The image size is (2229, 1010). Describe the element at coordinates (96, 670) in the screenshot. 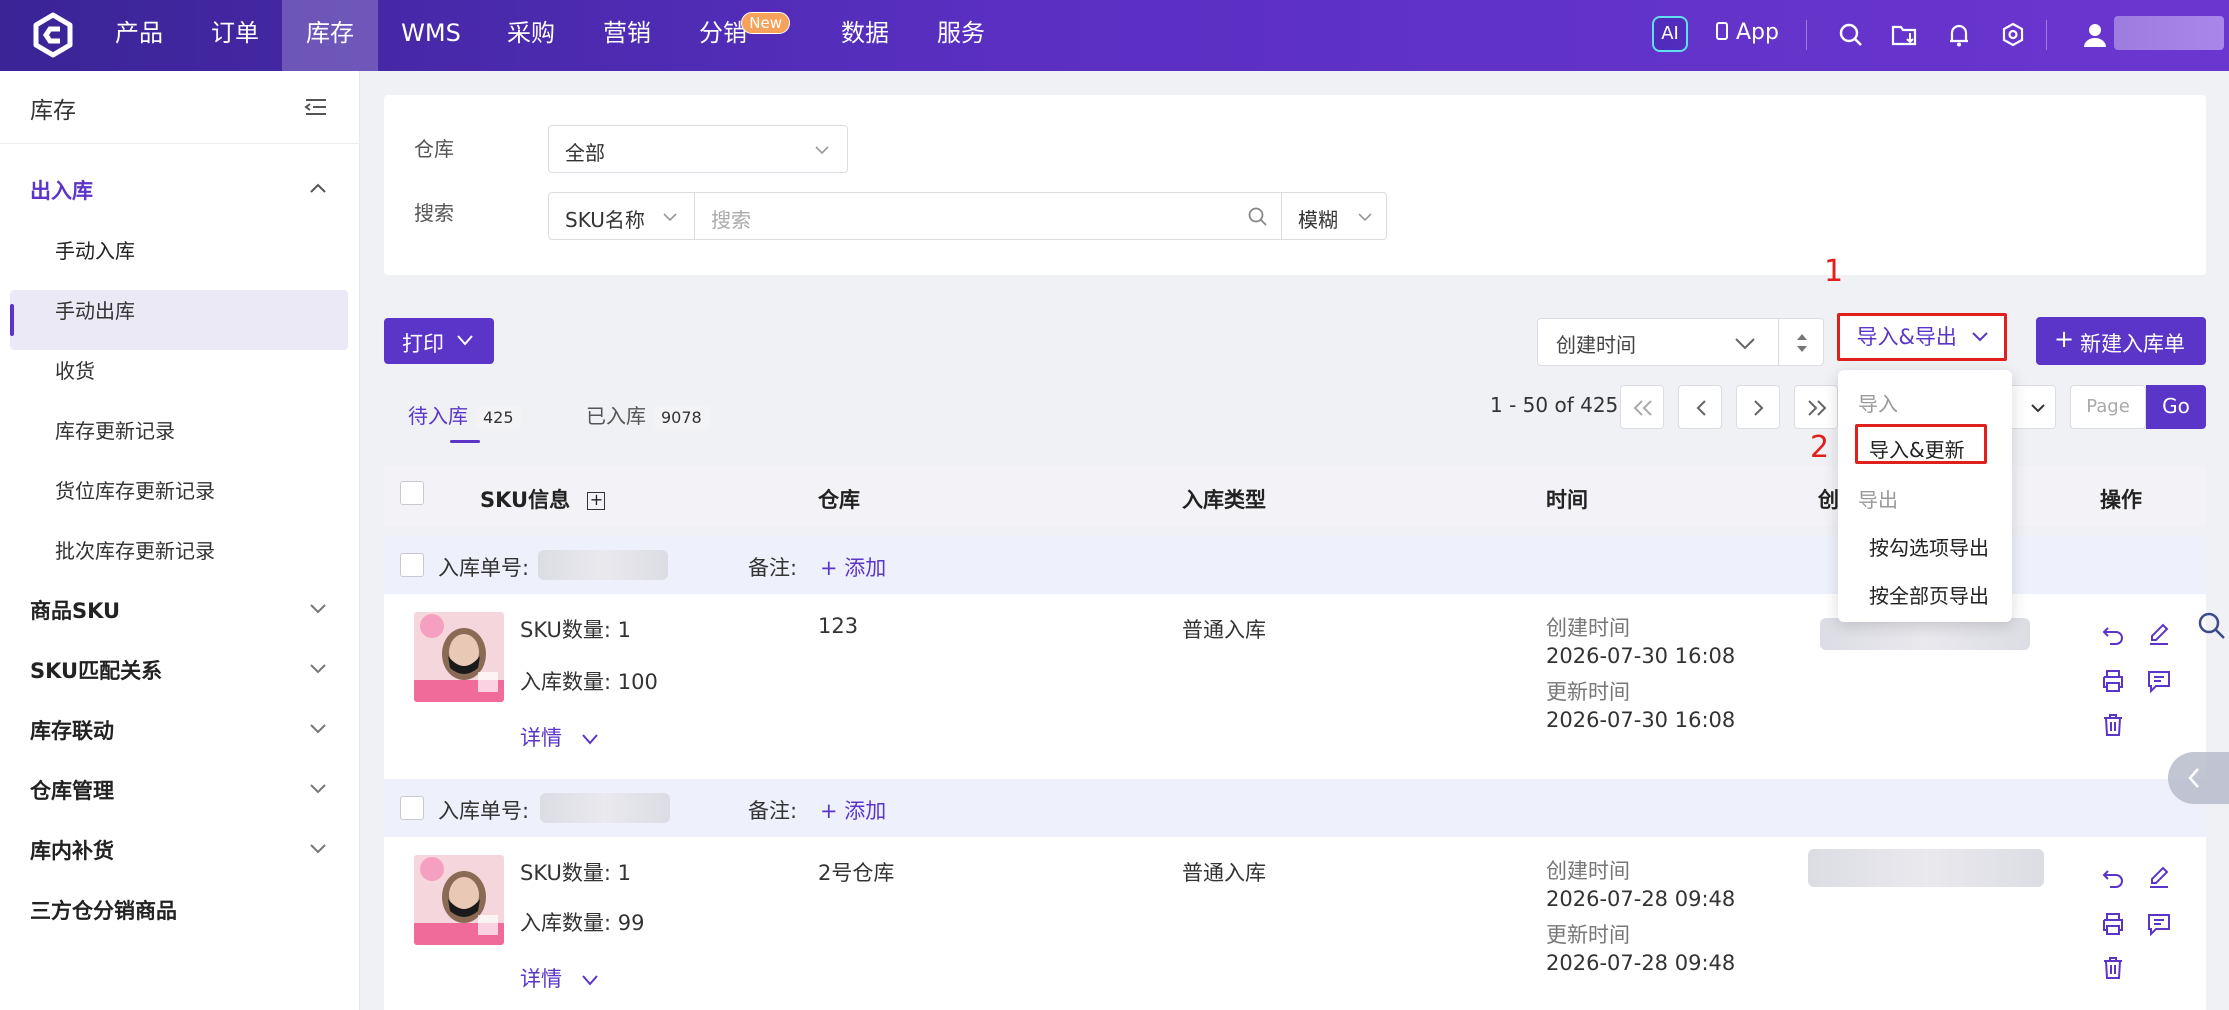

I see `sidebar-group-sku-mapping: SKU匹配关系` at that location.